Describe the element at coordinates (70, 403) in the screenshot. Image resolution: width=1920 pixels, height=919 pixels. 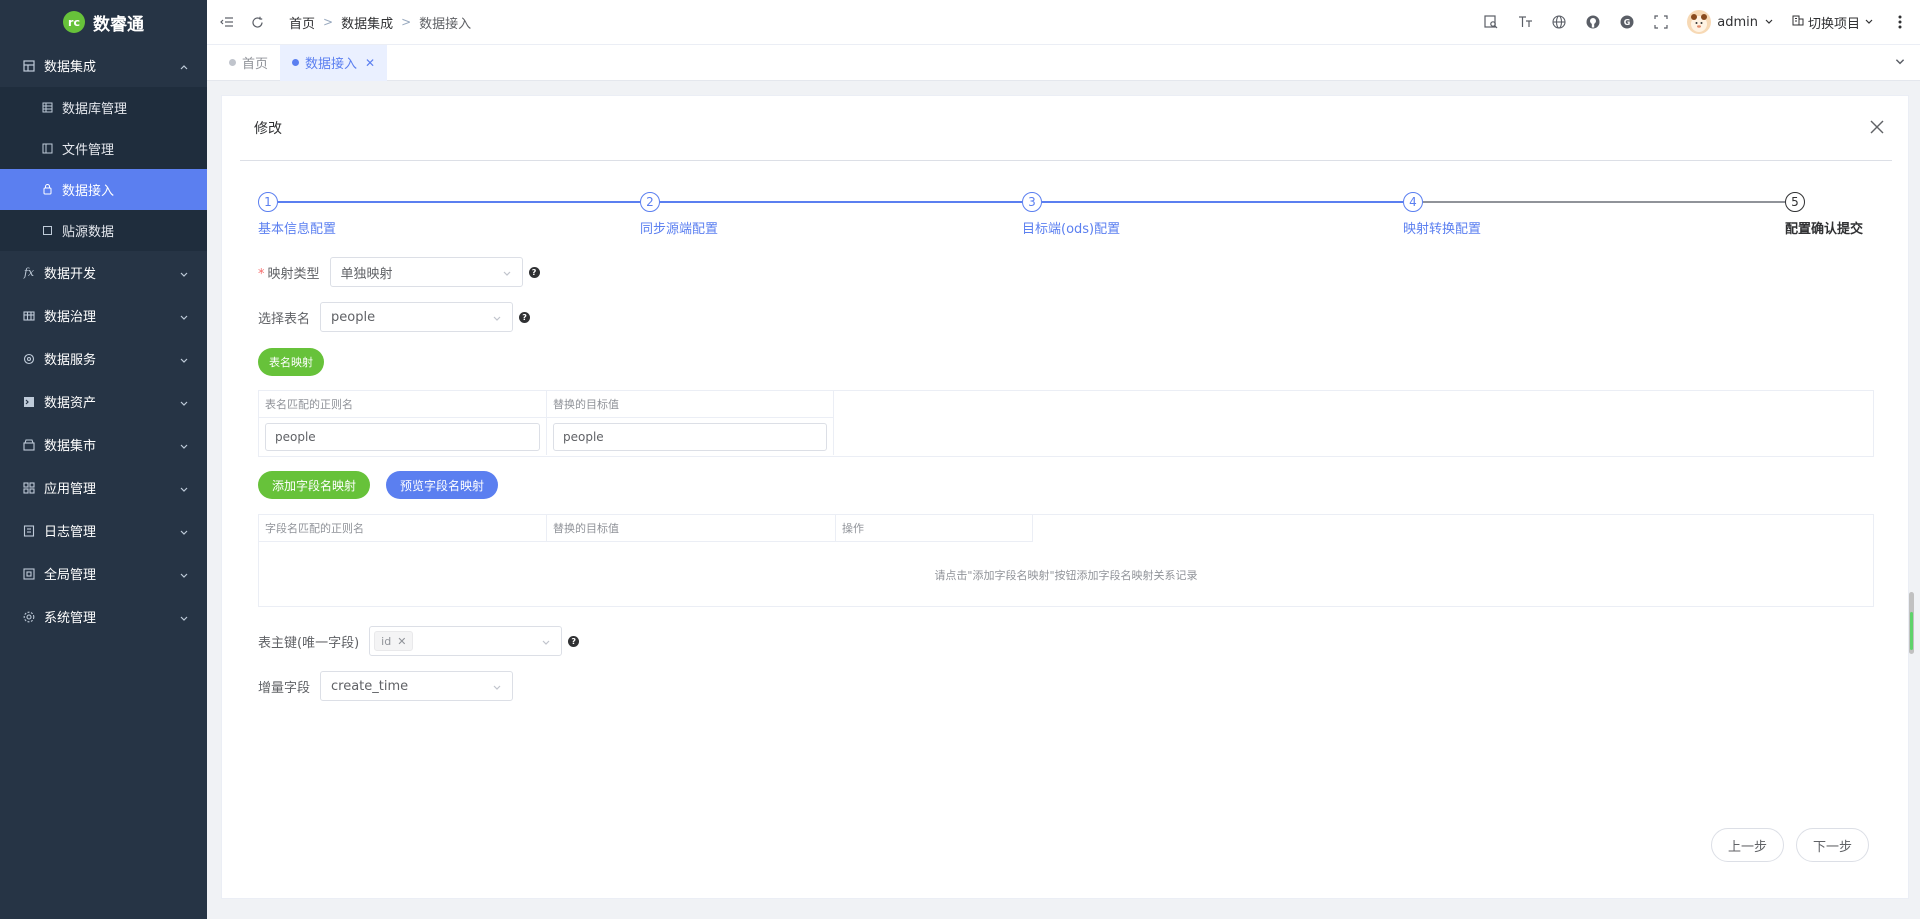
I see `sidebar-group-label: 数据资产` at that location.